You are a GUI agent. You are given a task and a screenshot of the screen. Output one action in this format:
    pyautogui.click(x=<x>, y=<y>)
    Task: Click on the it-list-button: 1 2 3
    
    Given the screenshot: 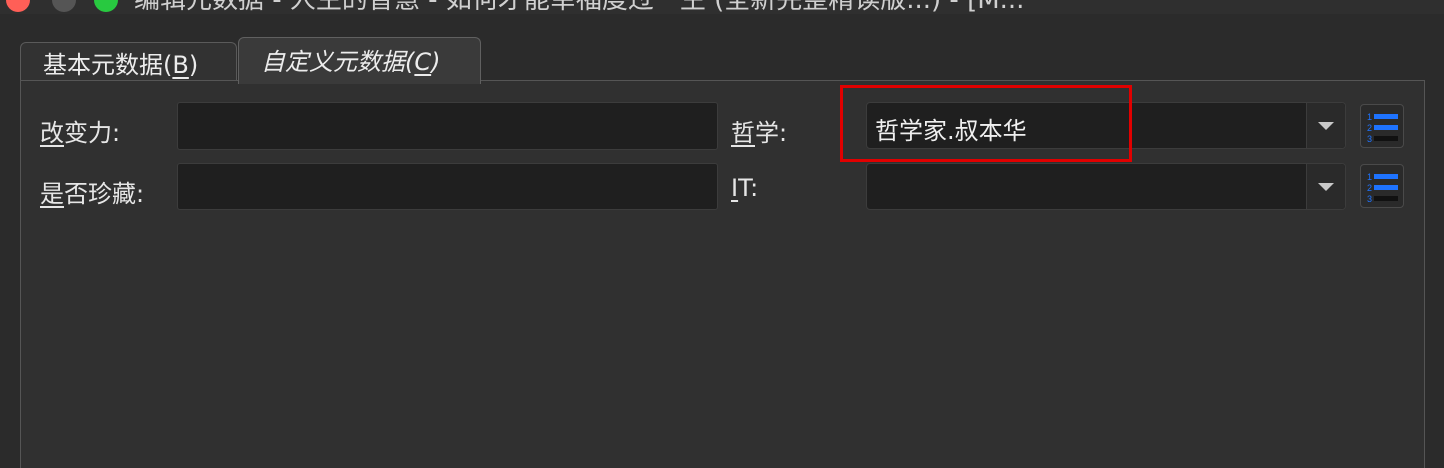 What is the action you would take?
    pyautogui.click(x=1382, y=186)
    